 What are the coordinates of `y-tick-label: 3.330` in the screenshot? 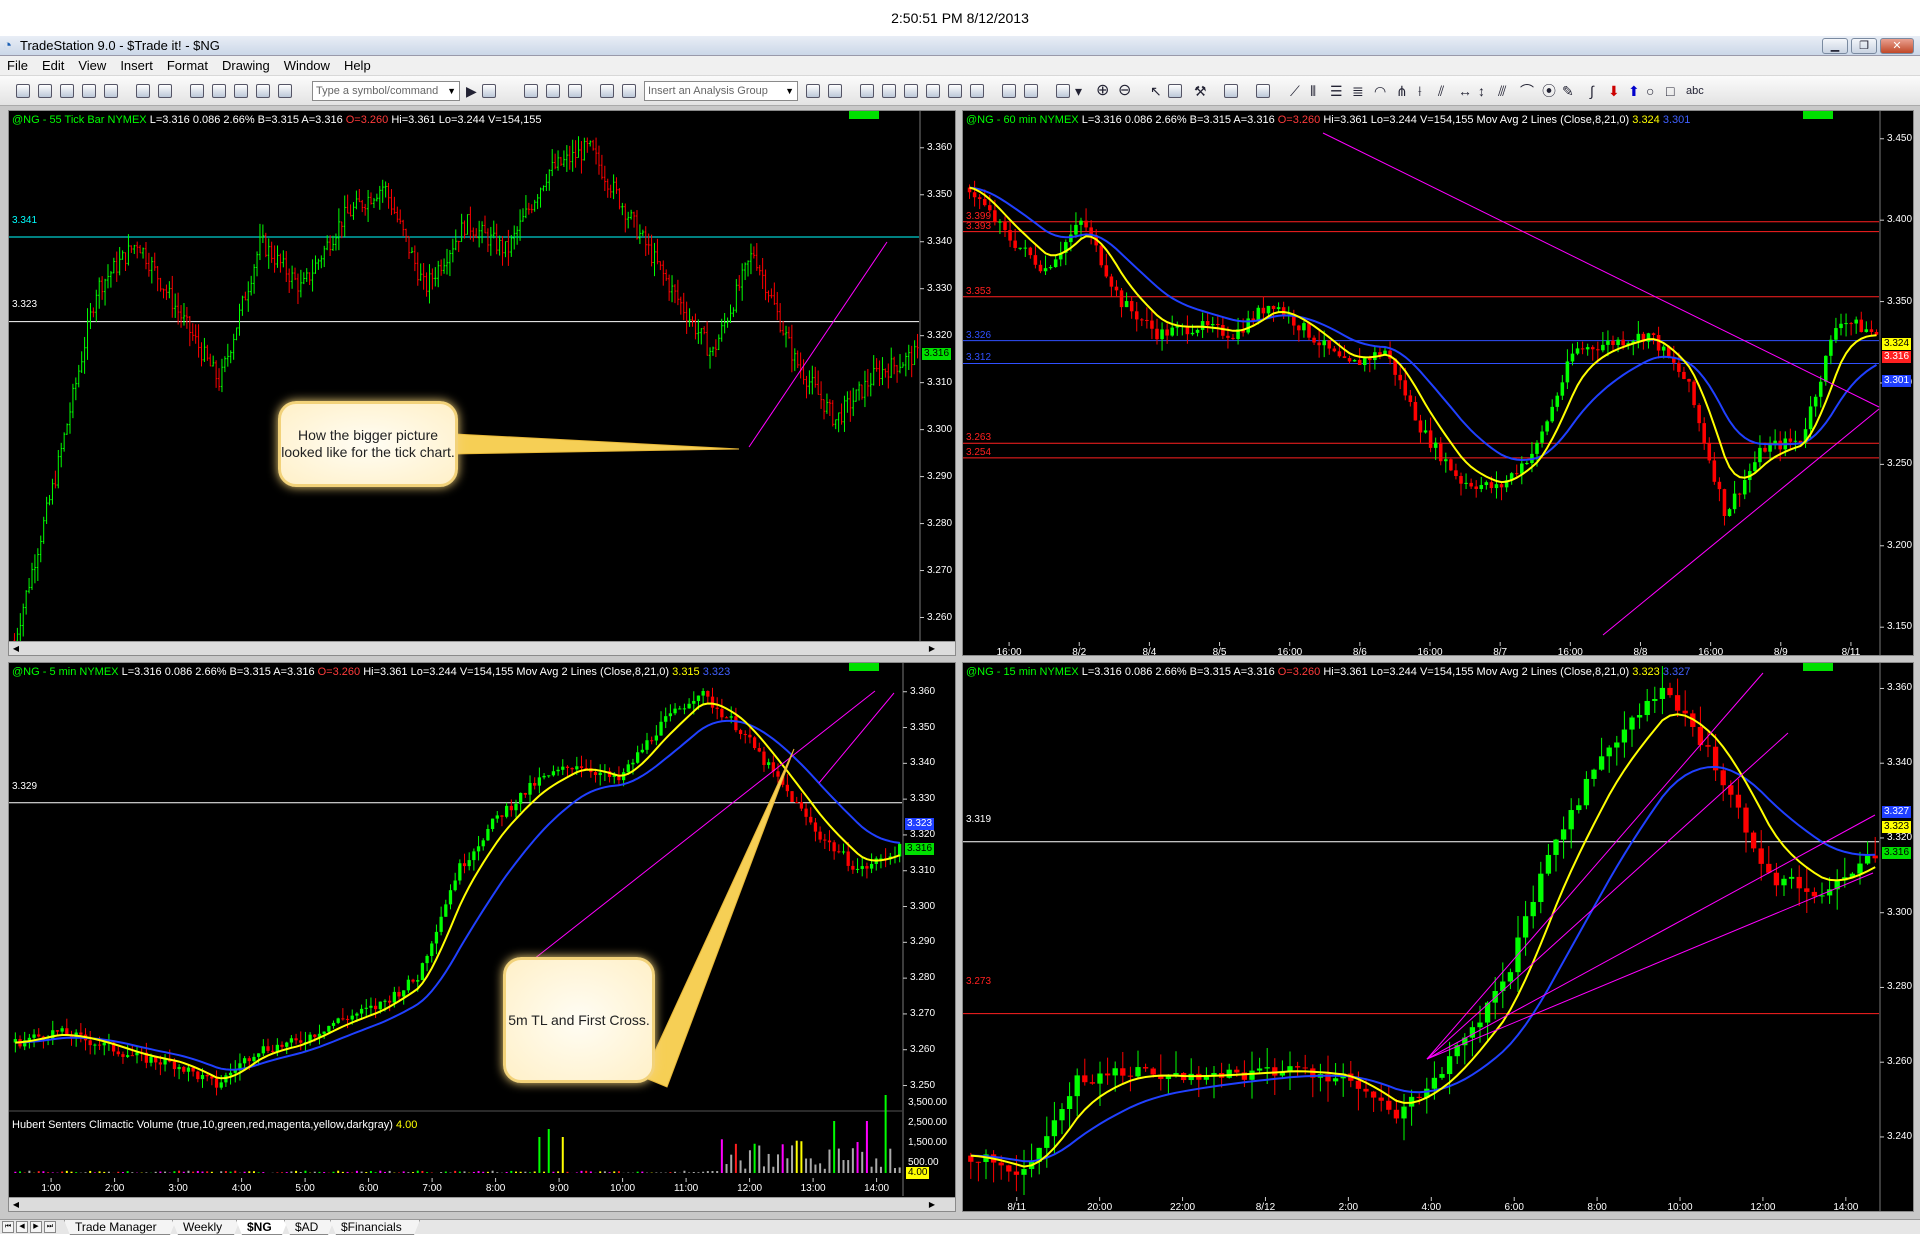 It's located at (940, 288).